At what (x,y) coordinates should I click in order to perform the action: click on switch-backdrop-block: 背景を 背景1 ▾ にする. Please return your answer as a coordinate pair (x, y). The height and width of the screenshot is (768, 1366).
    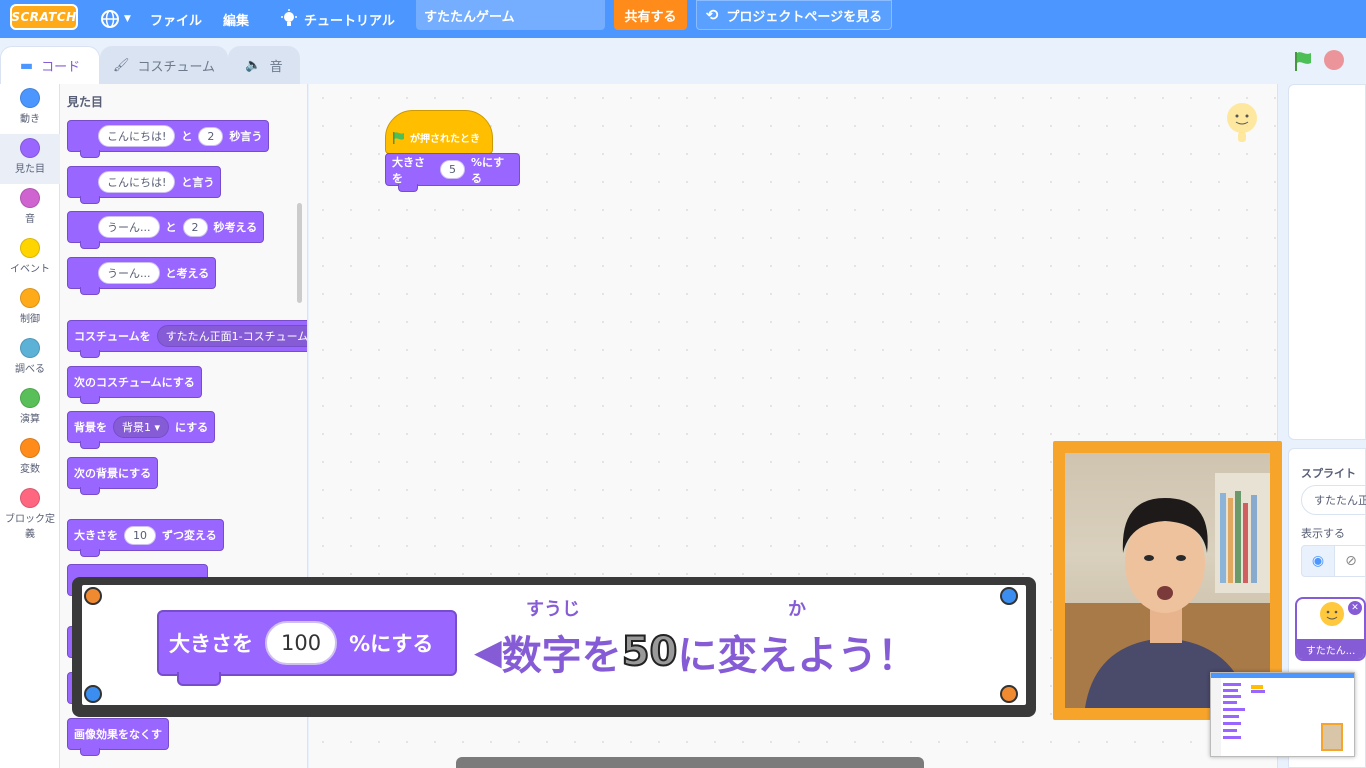
    Looking at the image, I should click on (141, 430).